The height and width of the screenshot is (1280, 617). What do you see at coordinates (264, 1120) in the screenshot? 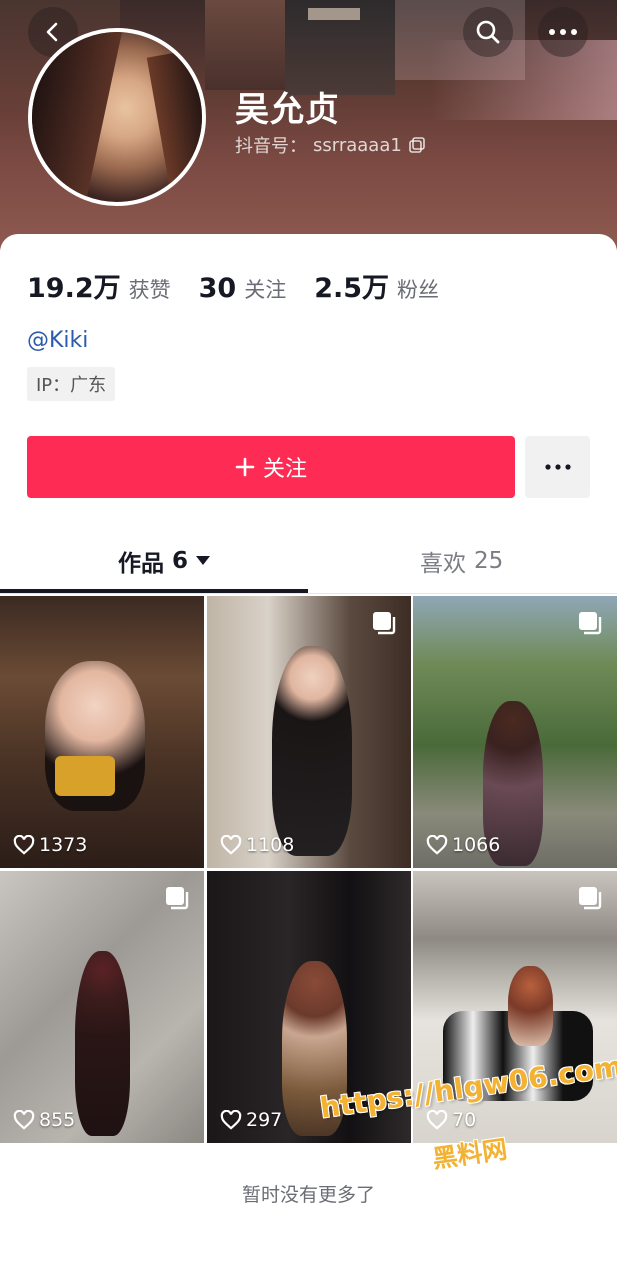
I see `like-count-value: 297` at bounding box center [264, 1120].